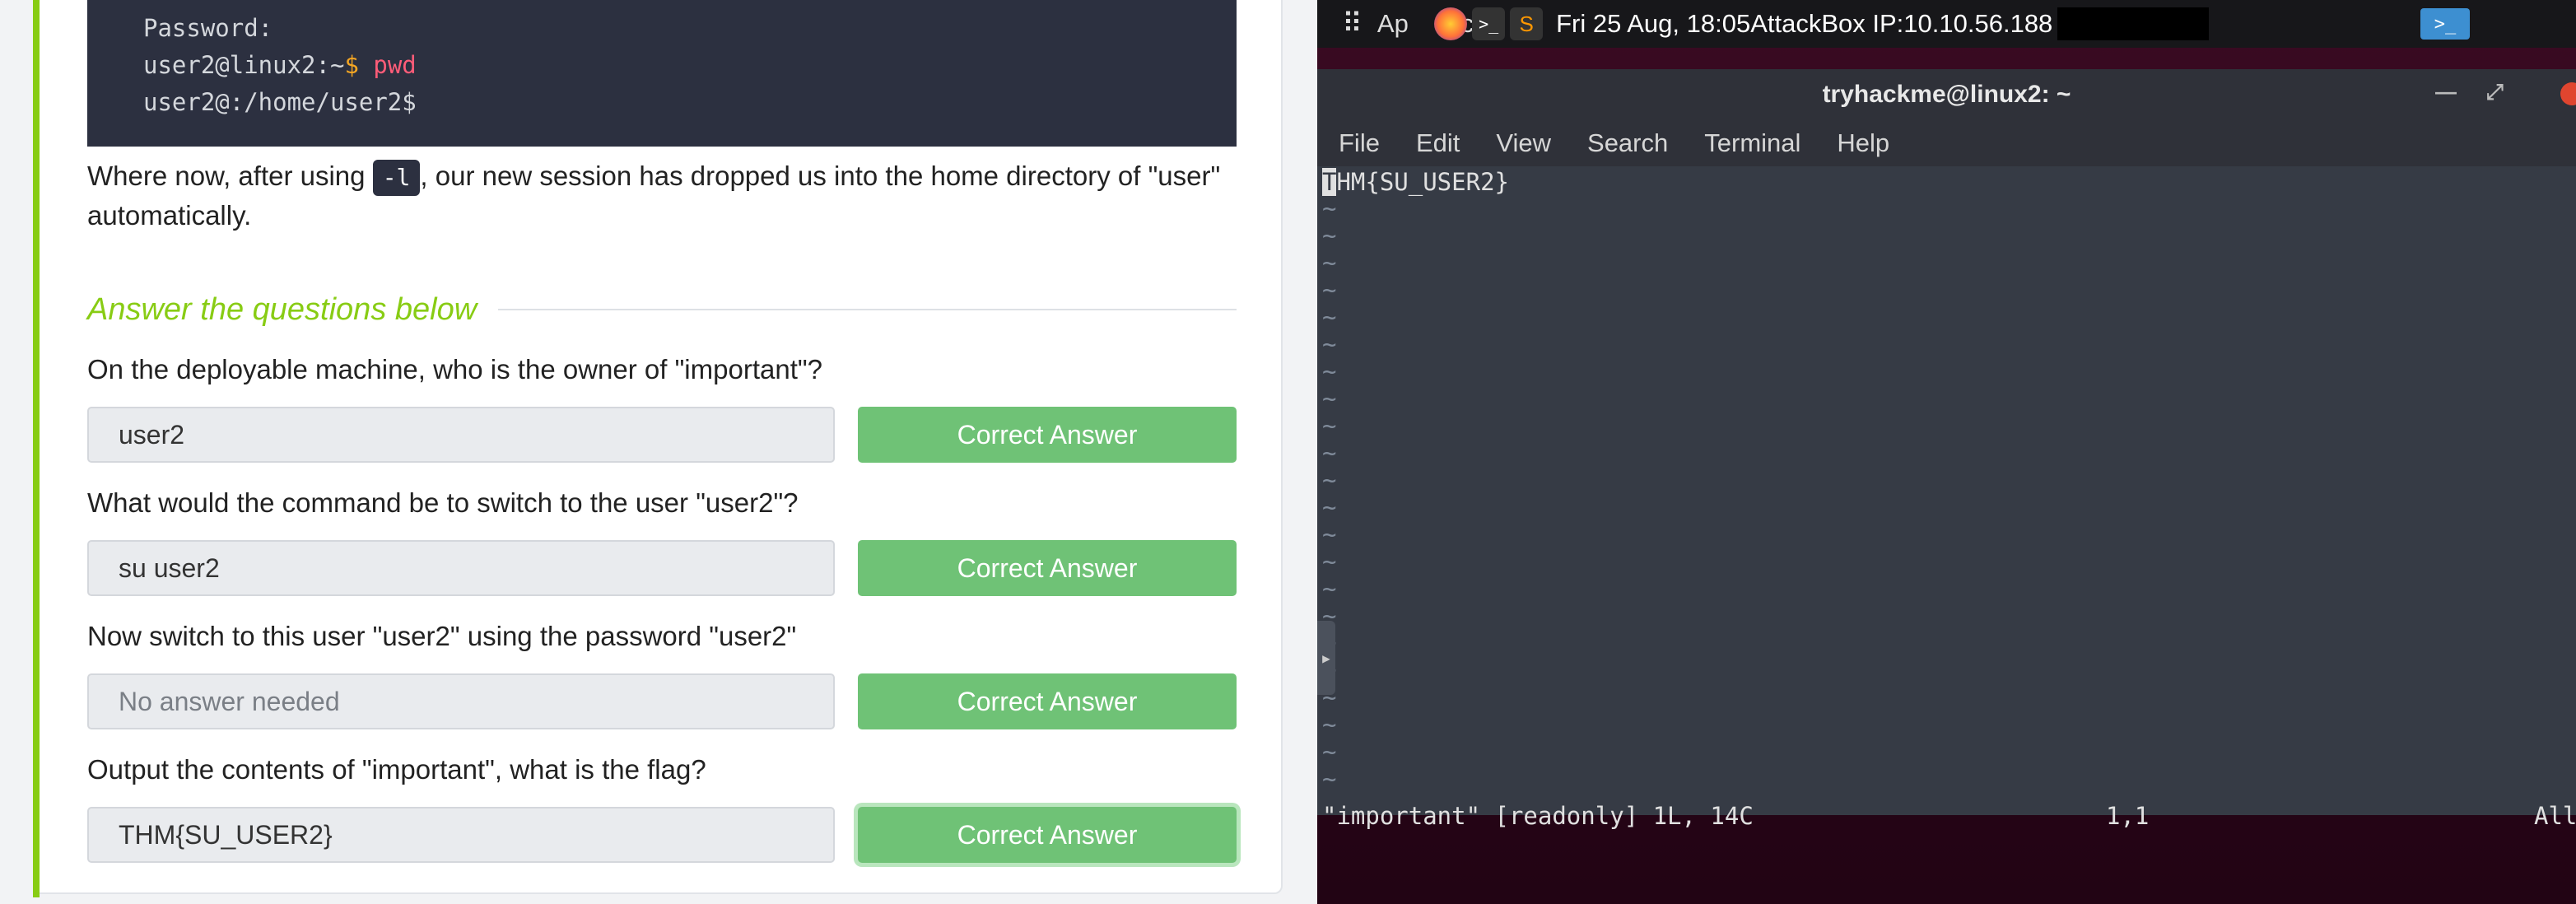 The image size is (2576, 904). I want to click on apps-label-start: Ap, so click(1393, 23).